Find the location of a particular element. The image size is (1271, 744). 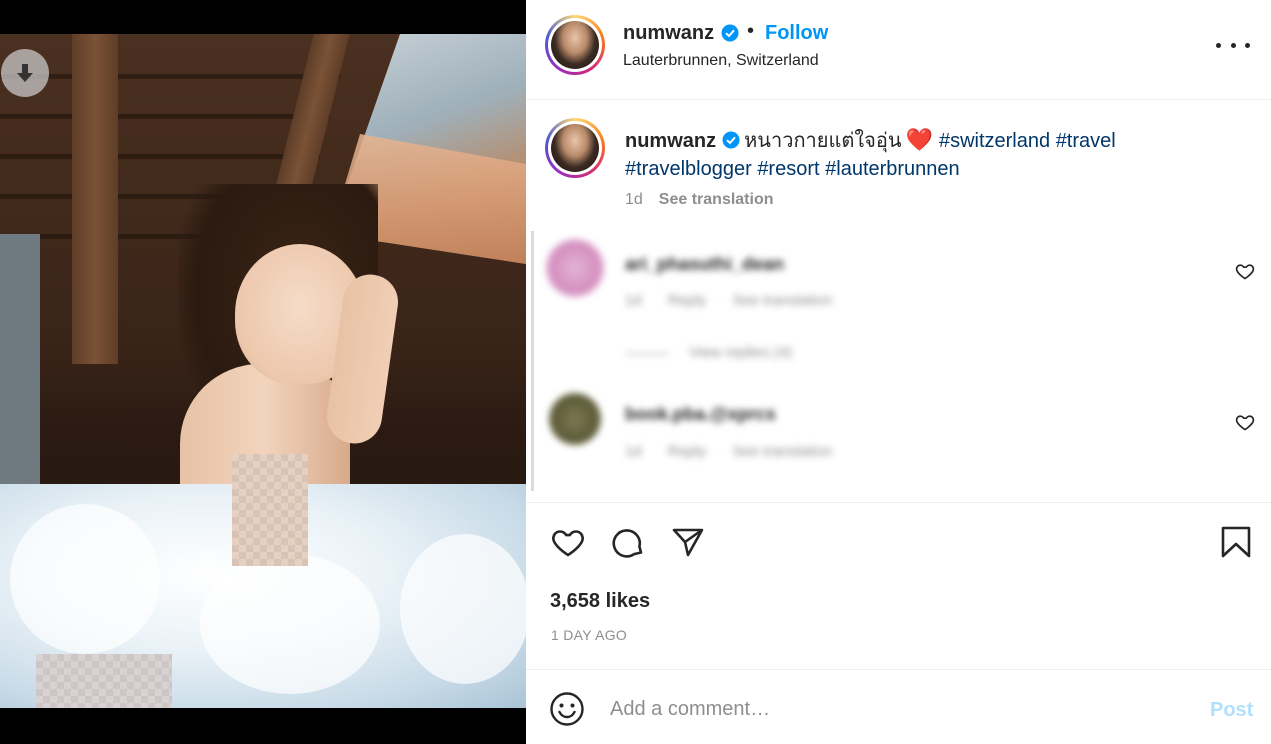

scroll-indicator is located at coordinates (532, 361).